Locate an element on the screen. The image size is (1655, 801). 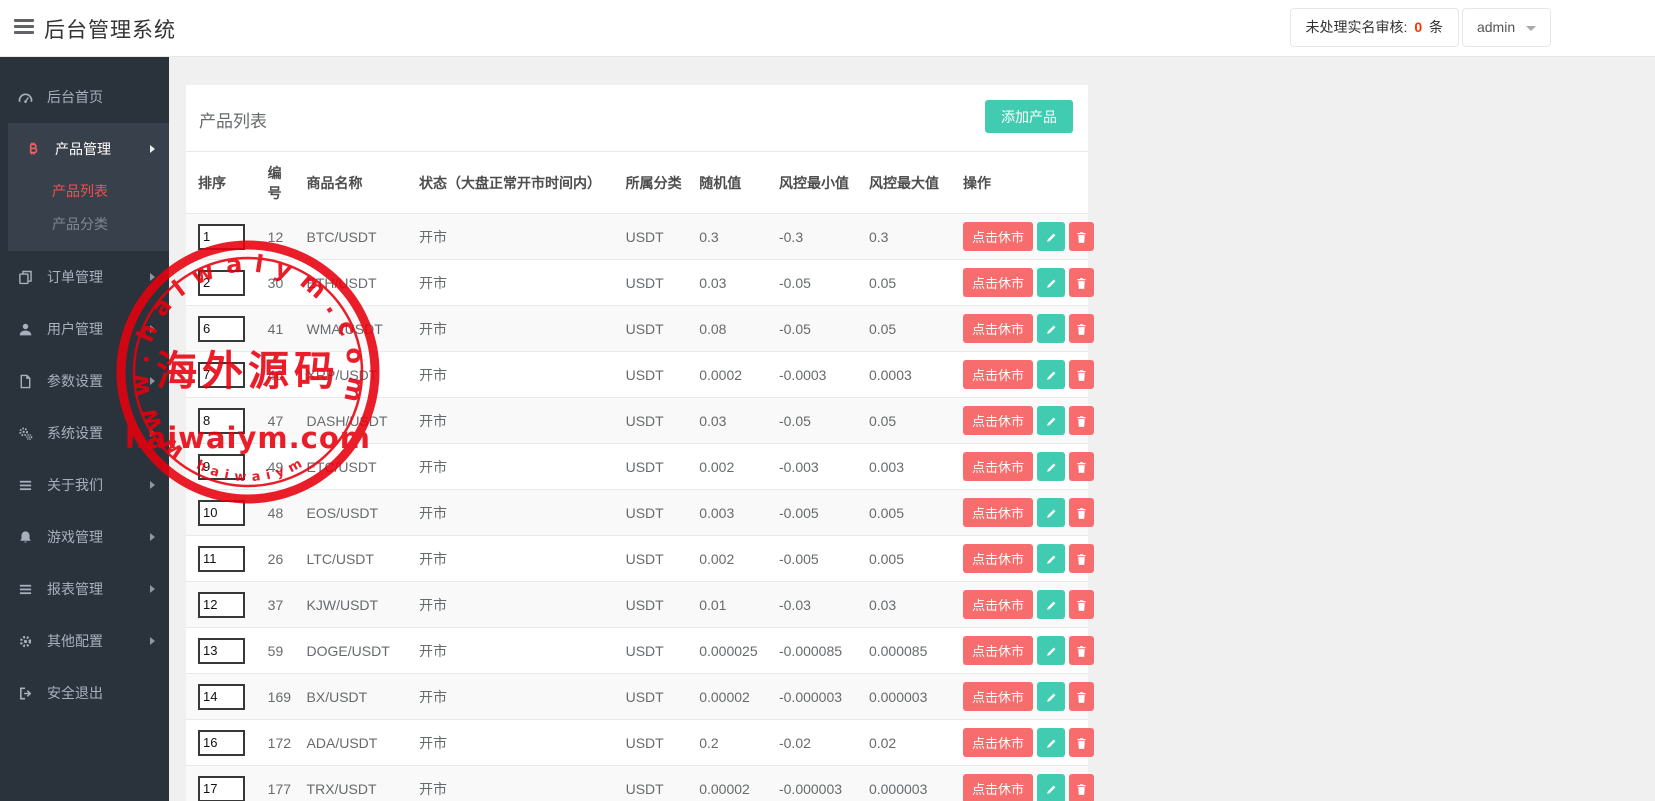
table-row: 37KJW/USDT开市USDT0.01-0.030.03点击休市 is located at coordinates (640, 604).